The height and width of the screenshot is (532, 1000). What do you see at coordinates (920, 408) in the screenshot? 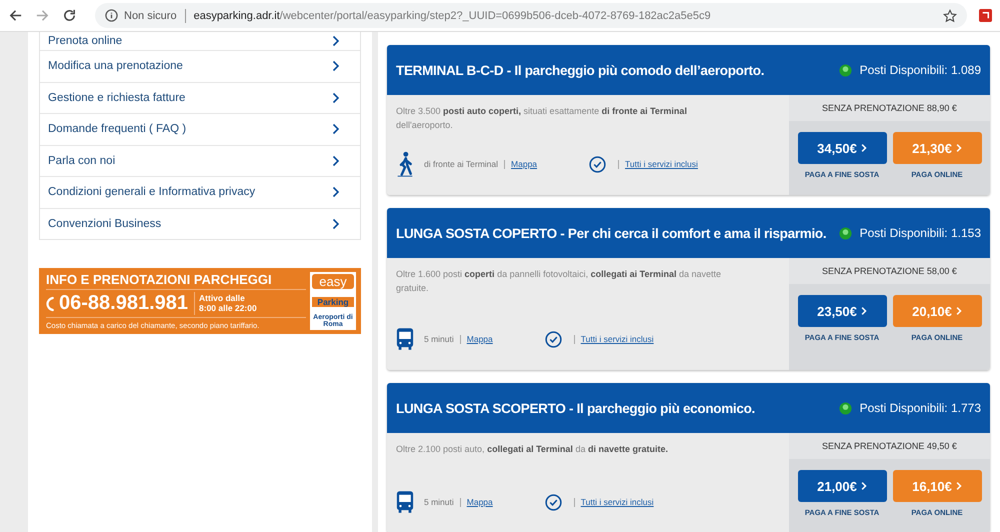
I see `availability-text: Posti Disponibili: 1.773` at bounding box center [920, 408].